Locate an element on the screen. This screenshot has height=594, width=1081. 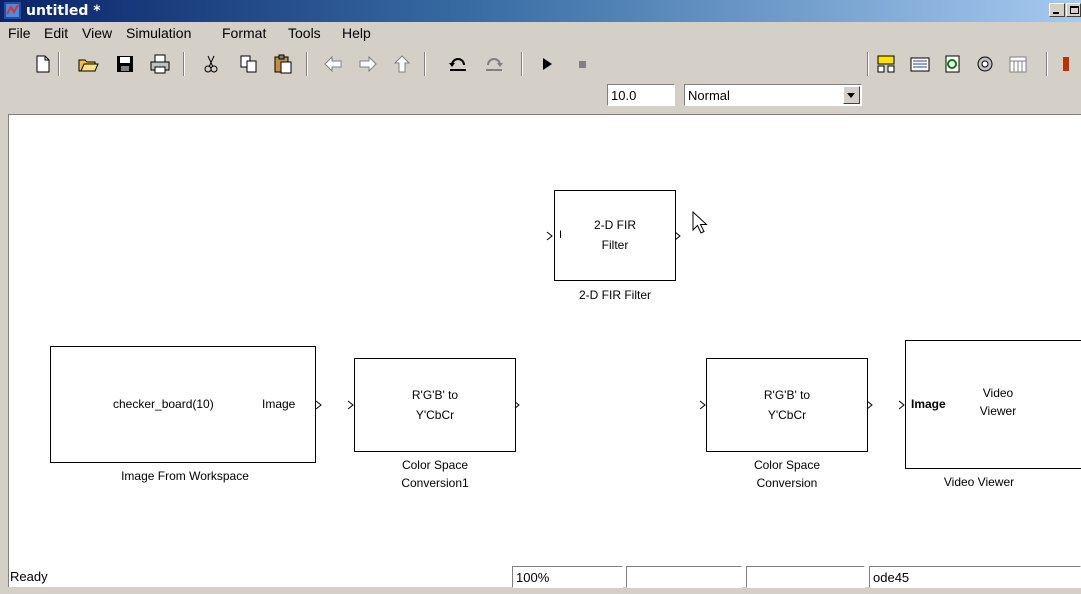
color-space-conversion-line2: Y'CbCr is located at coordinates (787, 415).